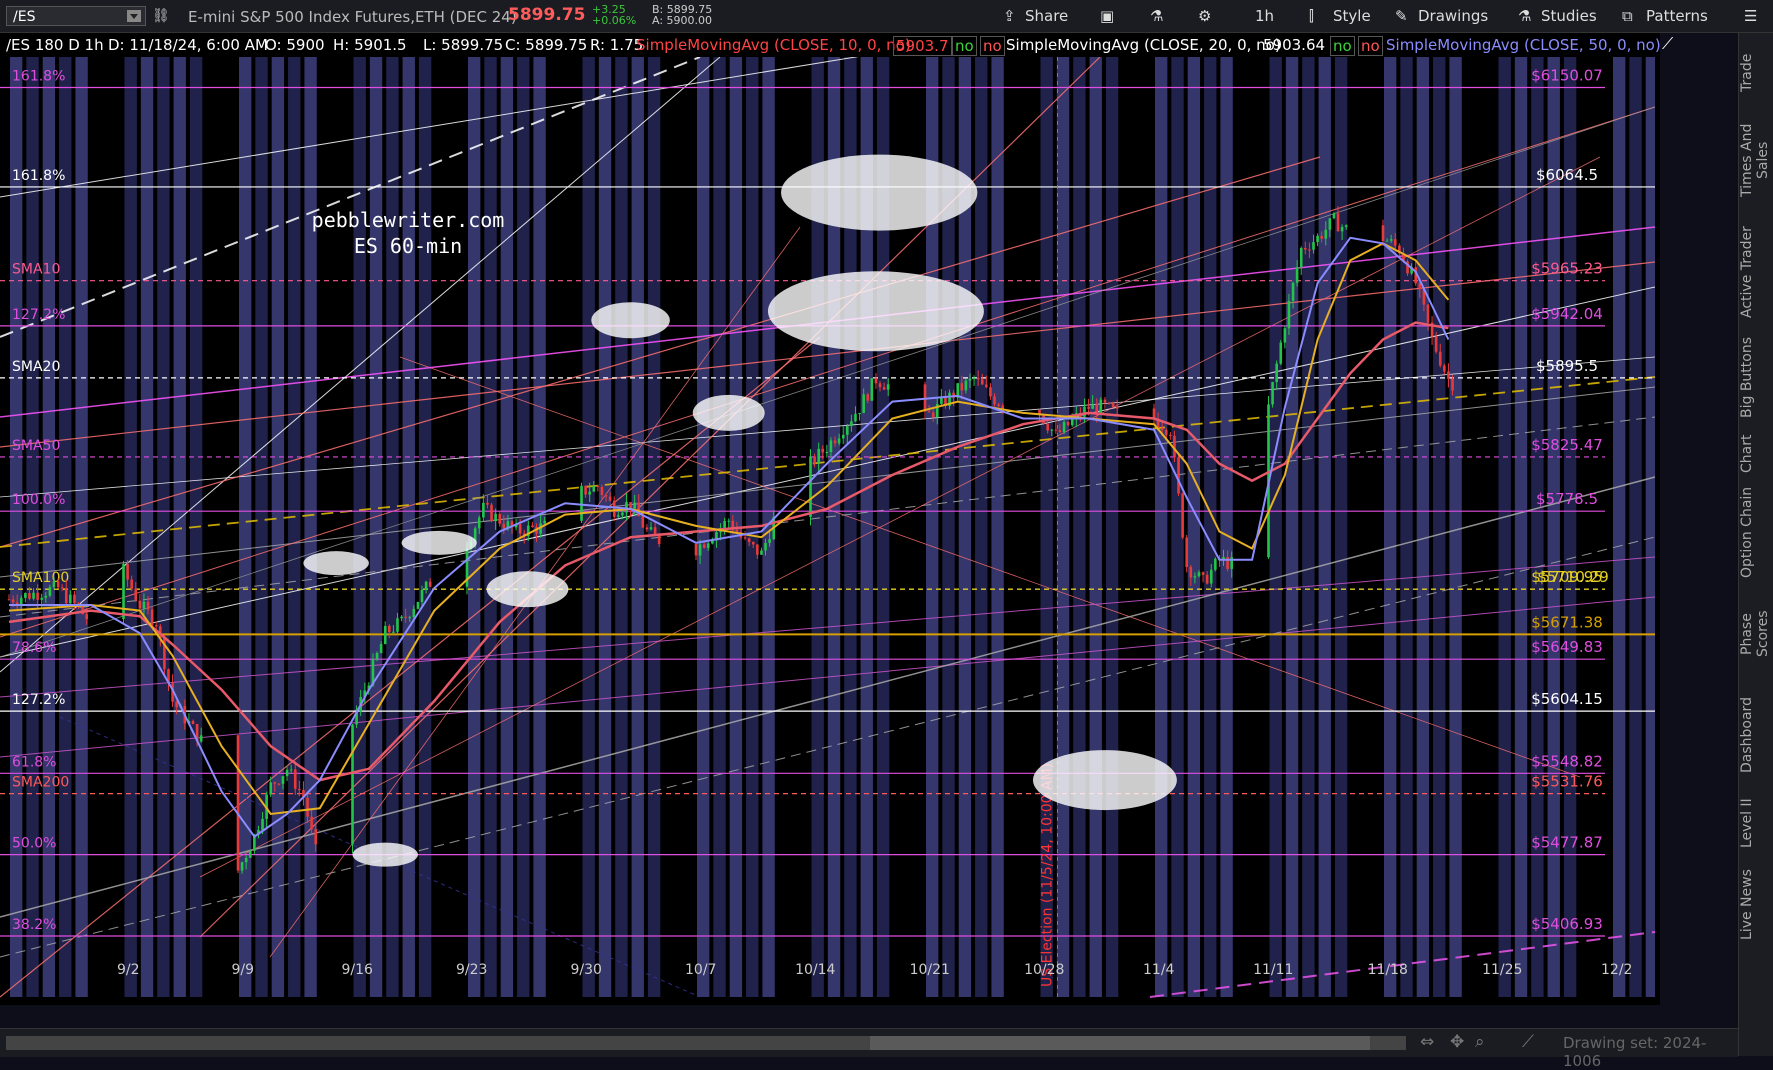 The width and height of the screenshot is (1773, 1070). Describe the element at coordinates (188, 45) in the screenshot. I see `bar-date: D: 11/18/24, 6:00 AM` at that location.